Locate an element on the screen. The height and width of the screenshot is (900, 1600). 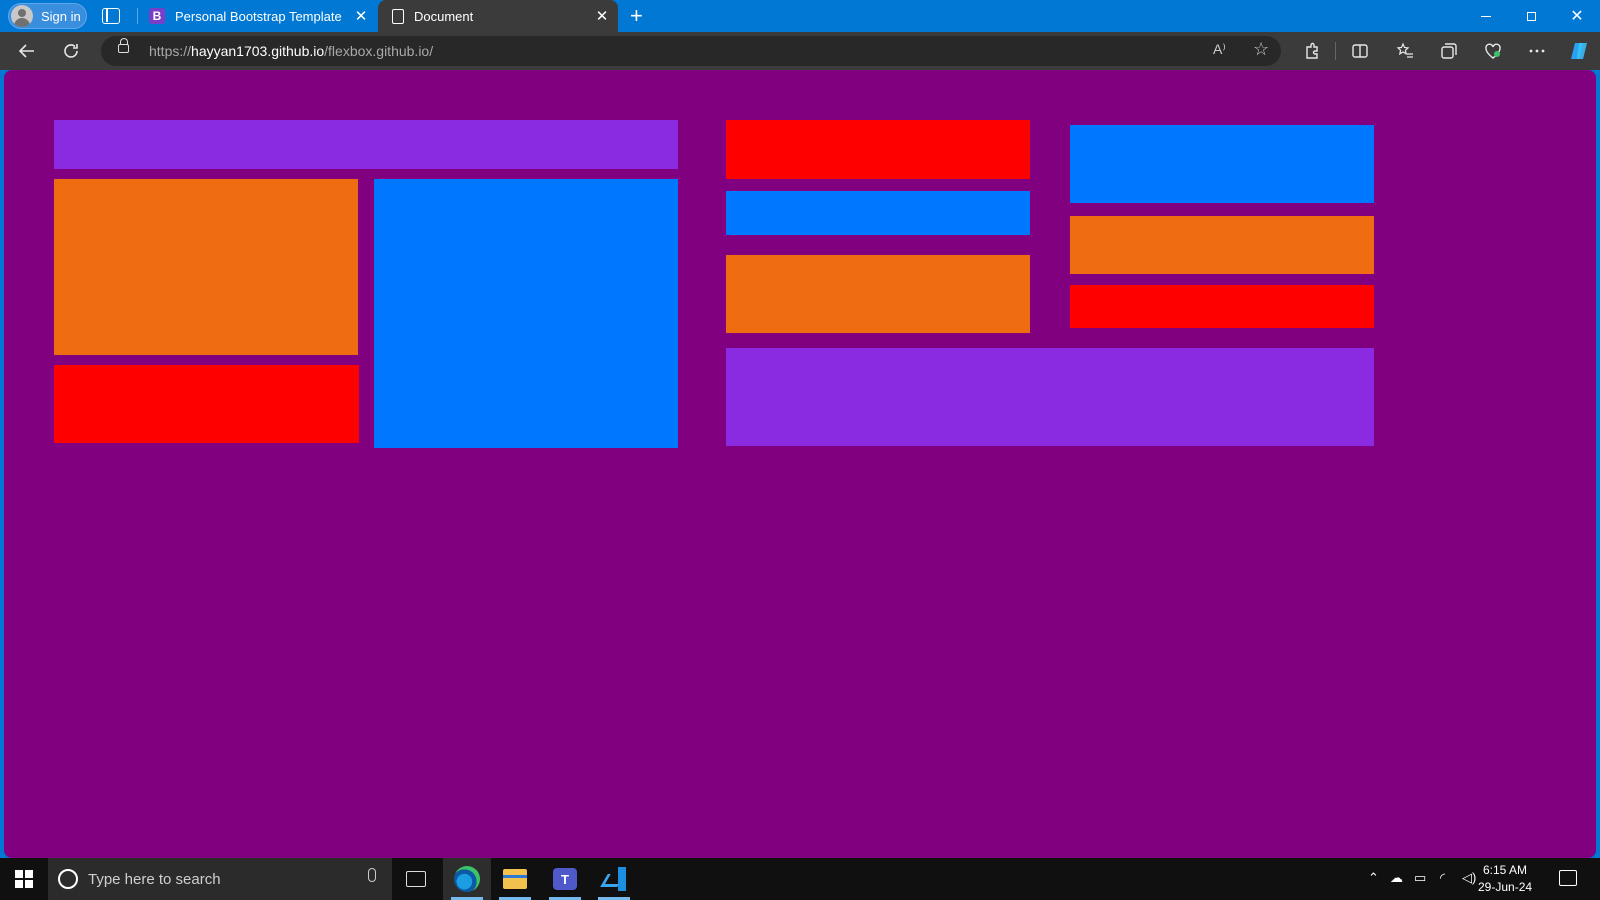
search-placeholder: Type here to search is located at coordinates (154, 879).